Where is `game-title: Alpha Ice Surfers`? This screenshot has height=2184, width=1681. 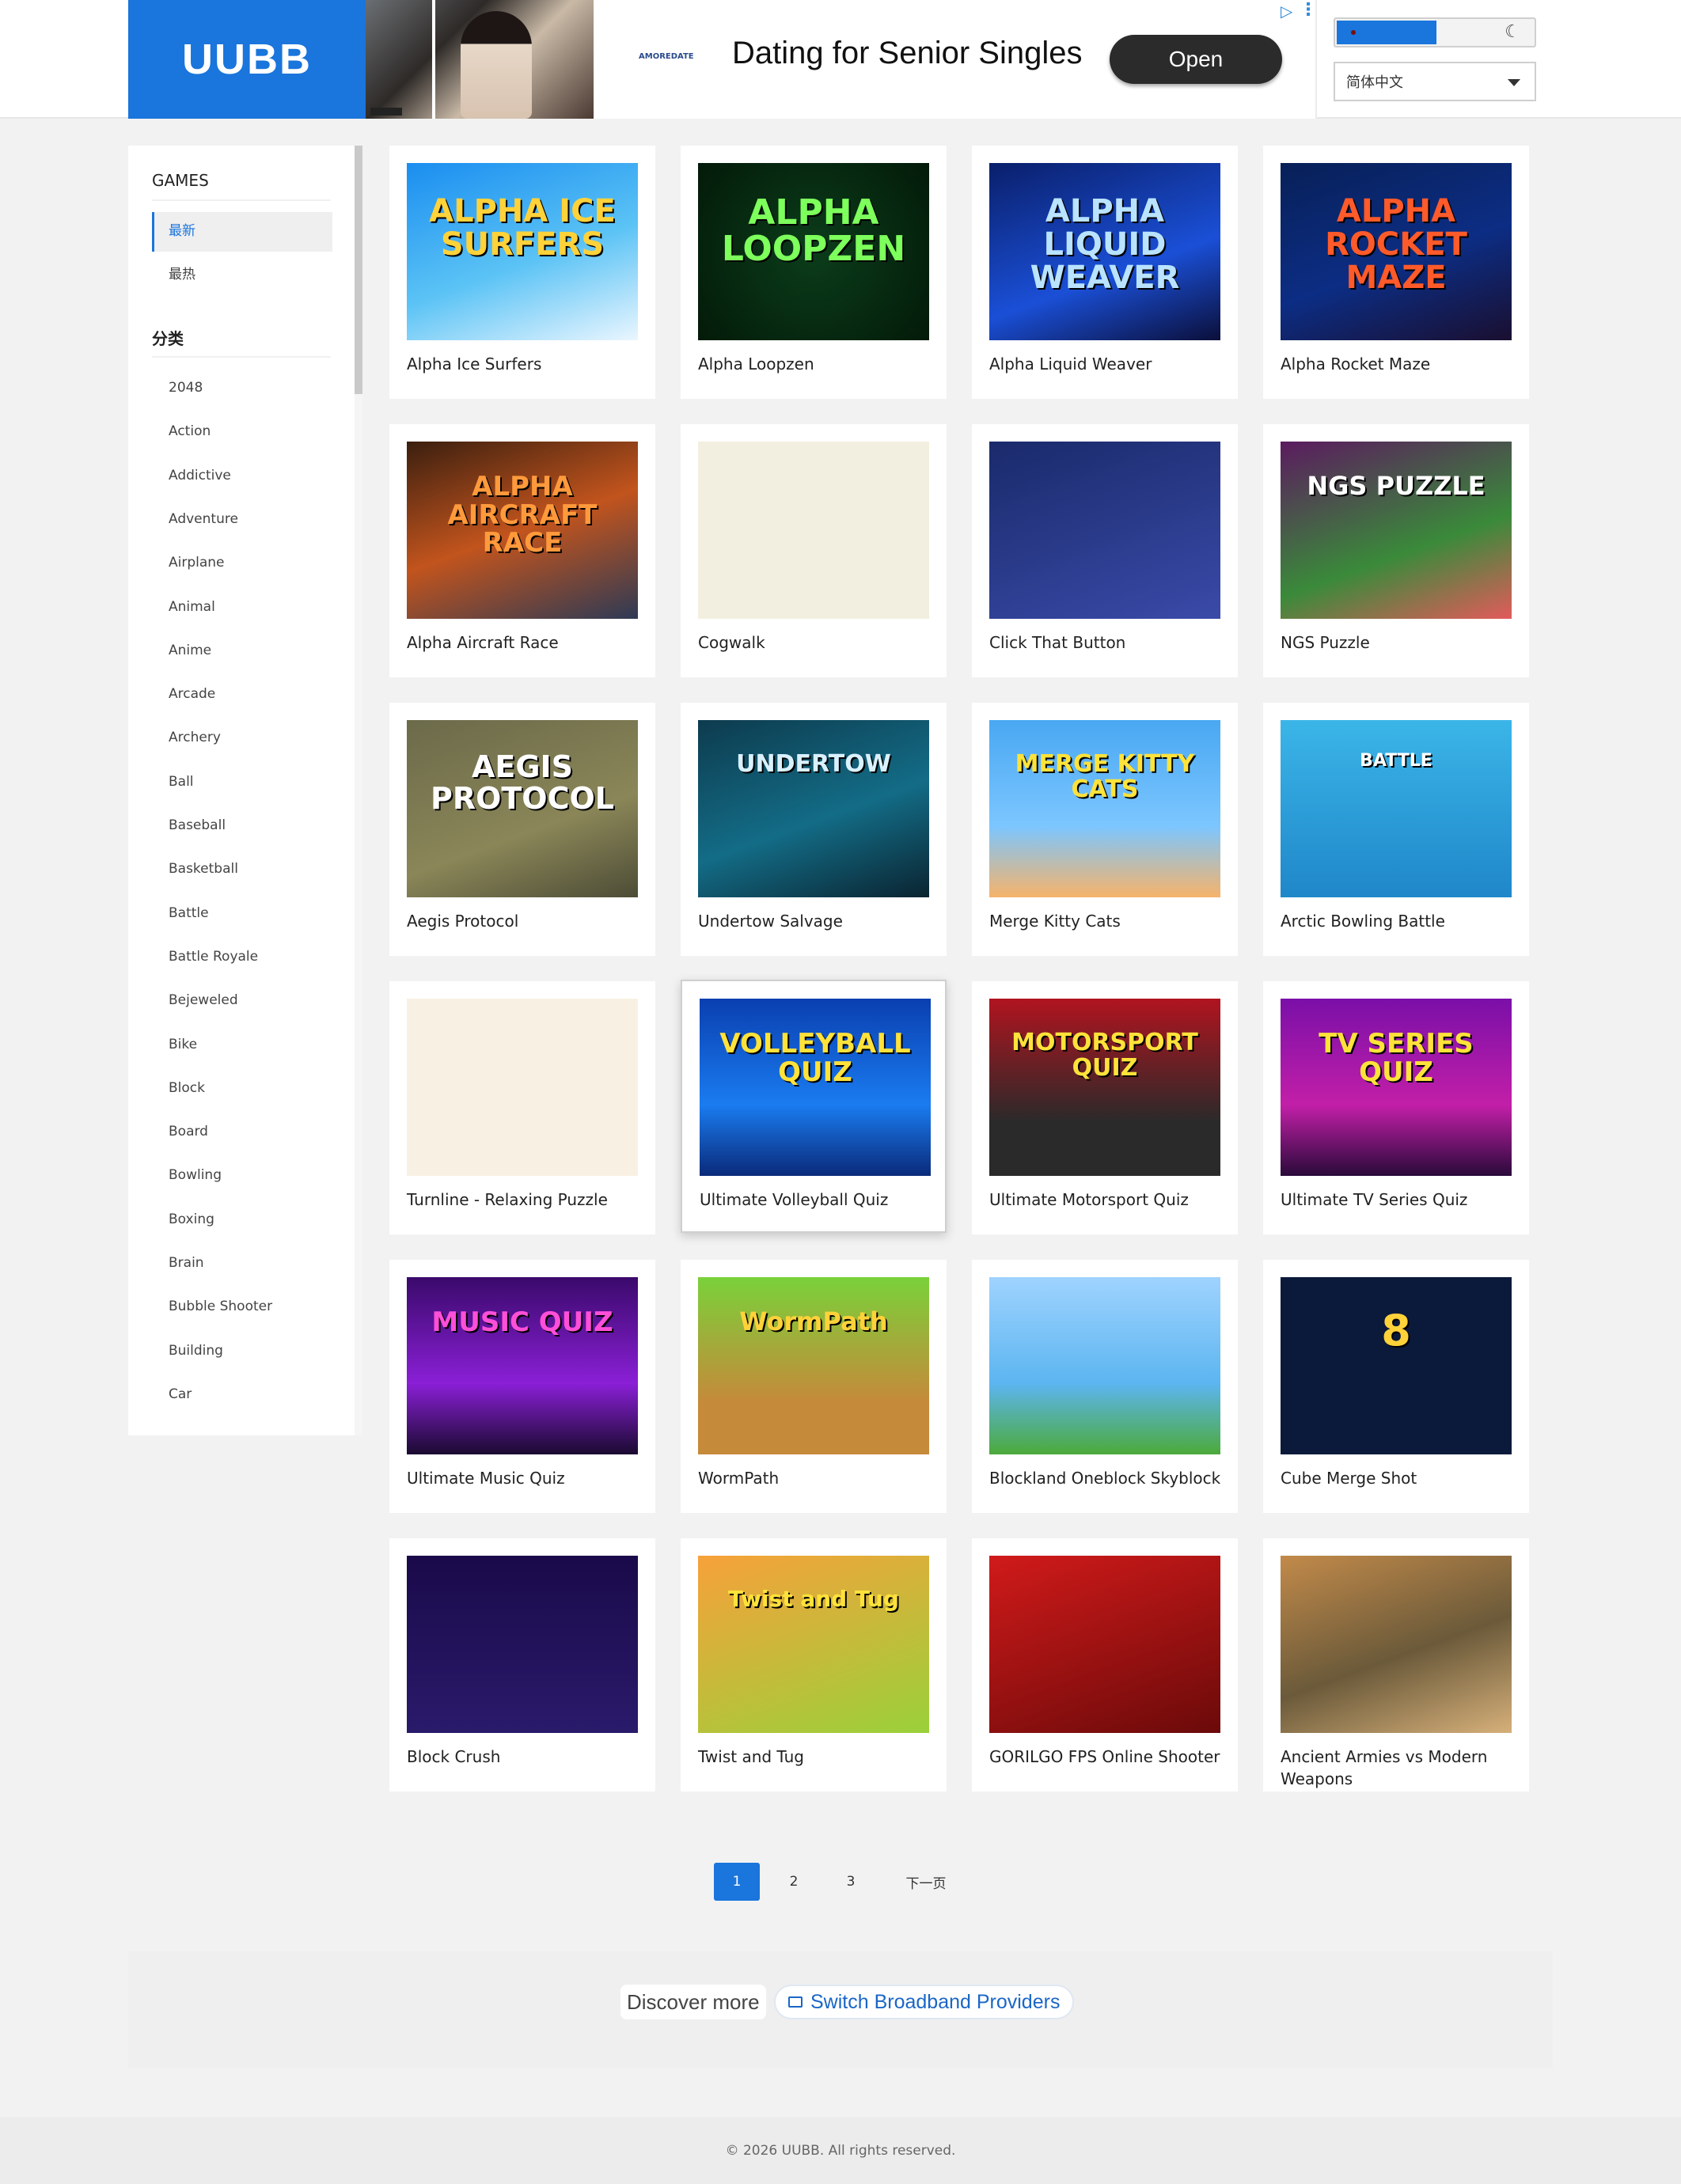 game-title: Alpha Ice Surfers is located at coordinates (525, 364).